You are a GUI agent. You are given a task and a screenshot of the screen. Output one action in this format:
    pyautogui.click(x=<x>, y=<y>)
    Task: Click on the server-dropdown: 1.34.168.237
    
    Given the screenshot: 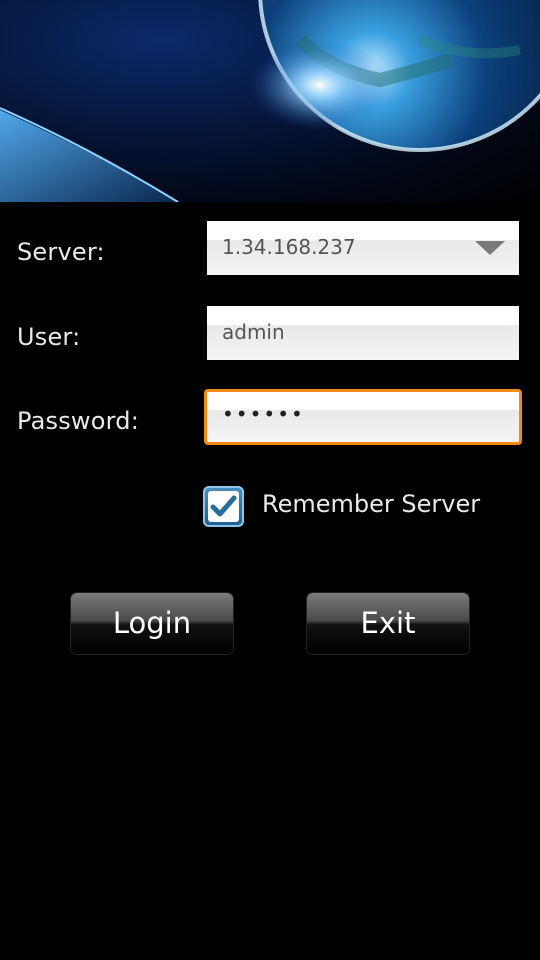 What is the action you would take?
    pyautogui.click(x=363, y=248)
    